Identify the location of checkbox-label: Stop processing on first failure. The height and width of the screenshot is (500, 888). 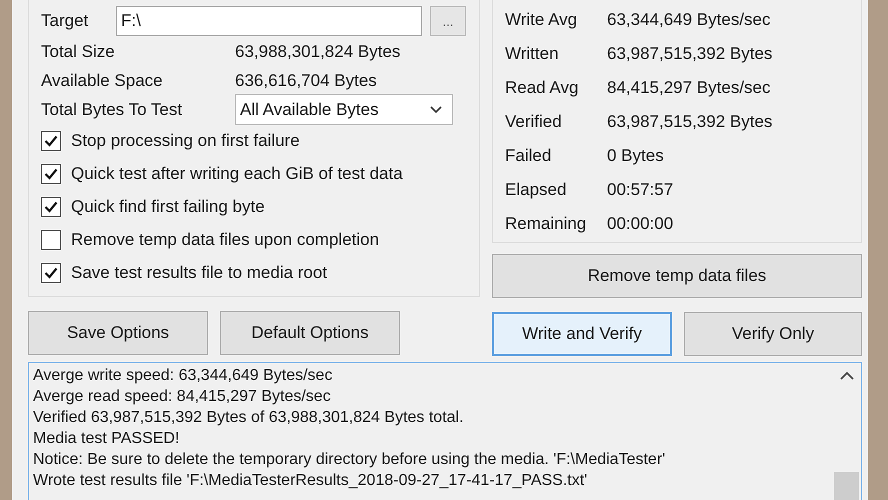
(185, 140).